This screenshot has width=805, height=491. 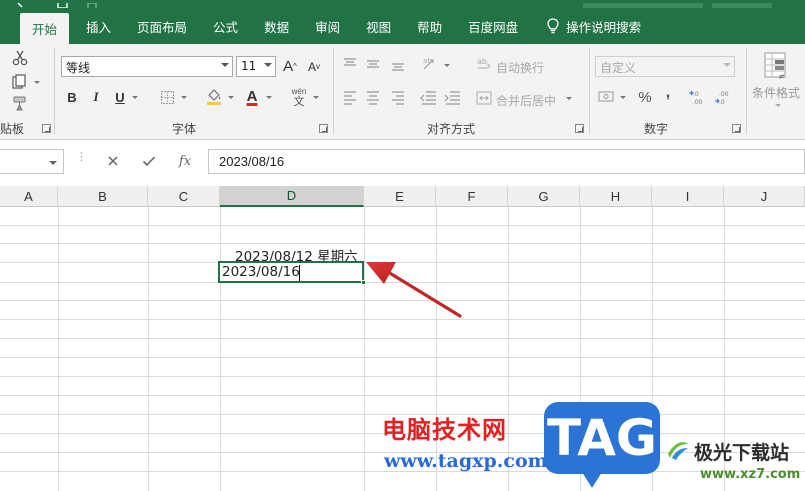 I want to click on tab-review: 审阅, so click(x=327, y=26).